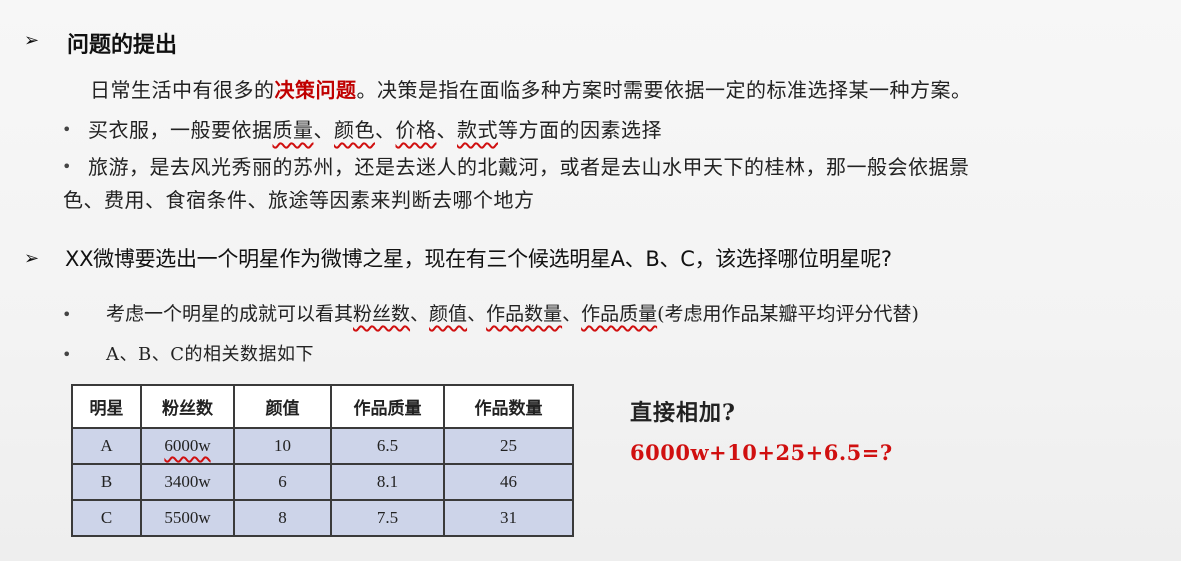  I want to click on table-cell: 3400w, so click(187, 482).